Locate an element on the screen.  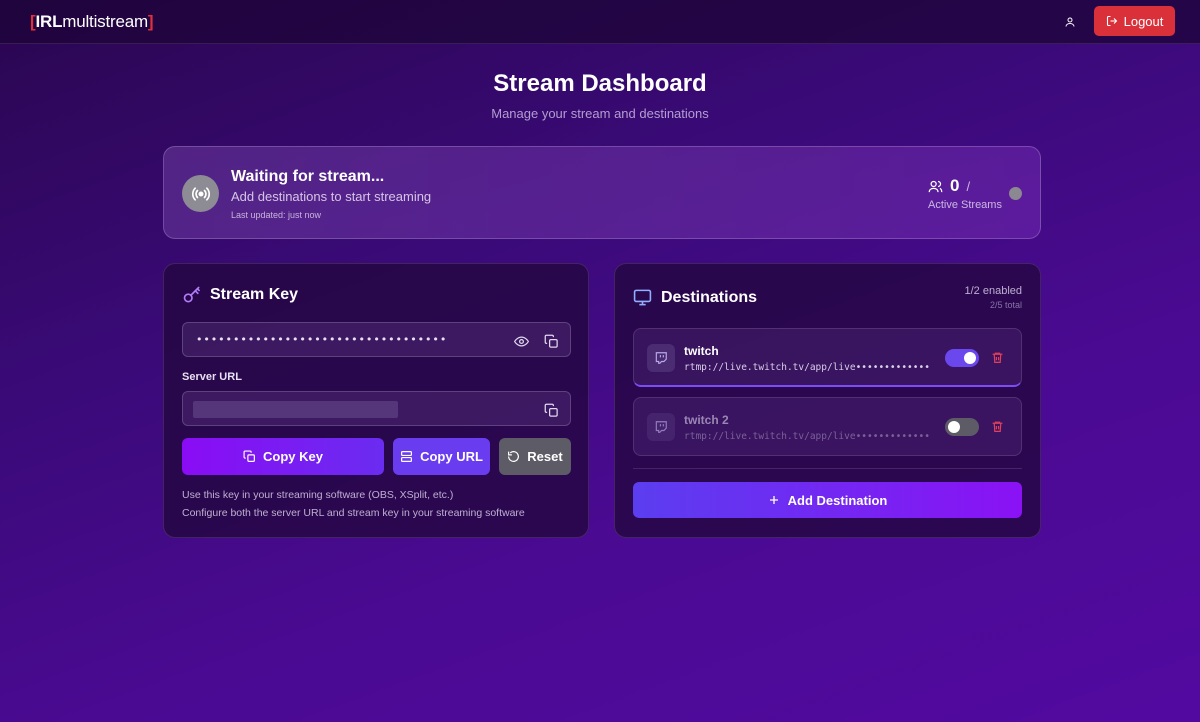
eye-icon is located at coordinates (521, 341).